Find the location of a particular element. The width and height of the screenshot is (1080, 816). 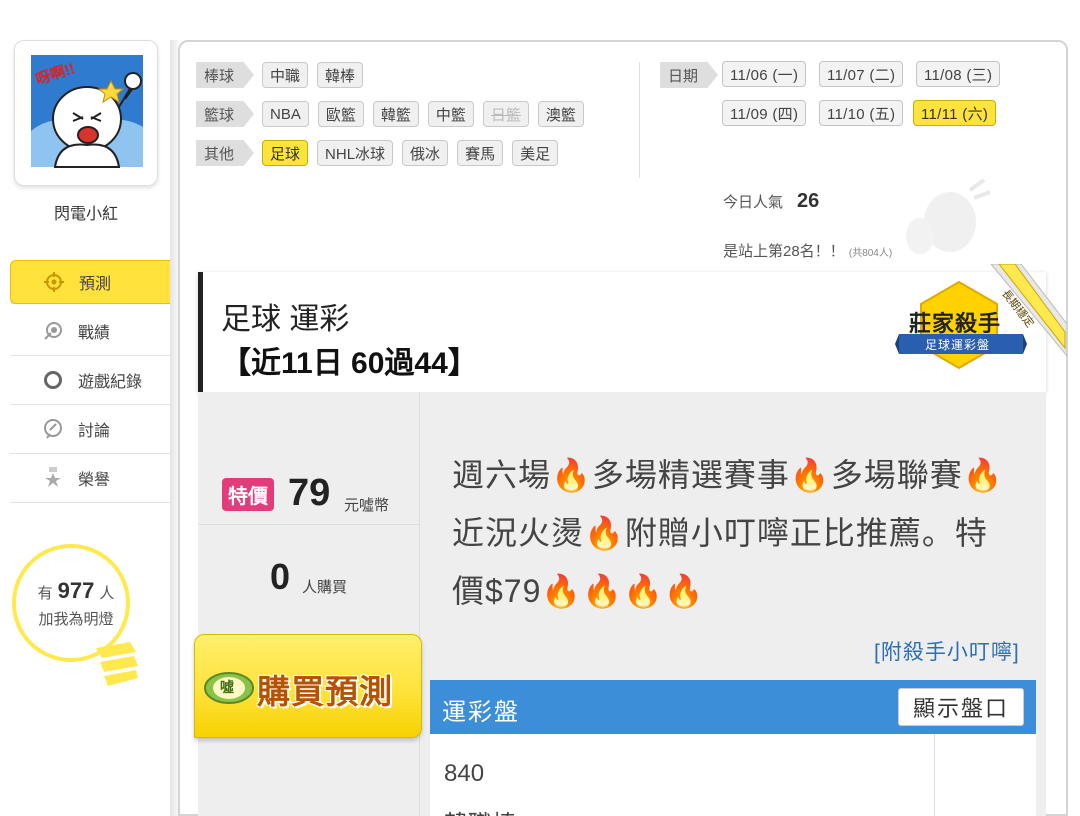

price-divider is located at coordinates (309, 524).